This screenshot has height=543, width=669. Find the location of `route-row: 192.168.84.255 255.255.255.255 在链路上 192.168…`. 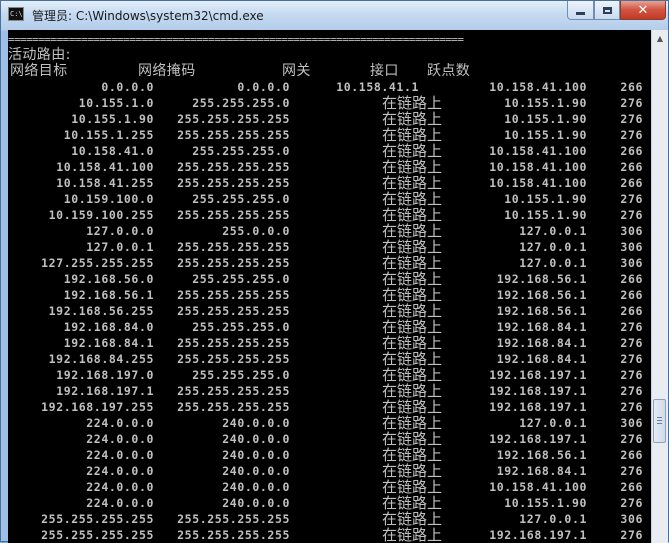

route-row: 192.168.84.255 255.255.255.255 在链路上 192.168… is located at coordinates (329, 359).